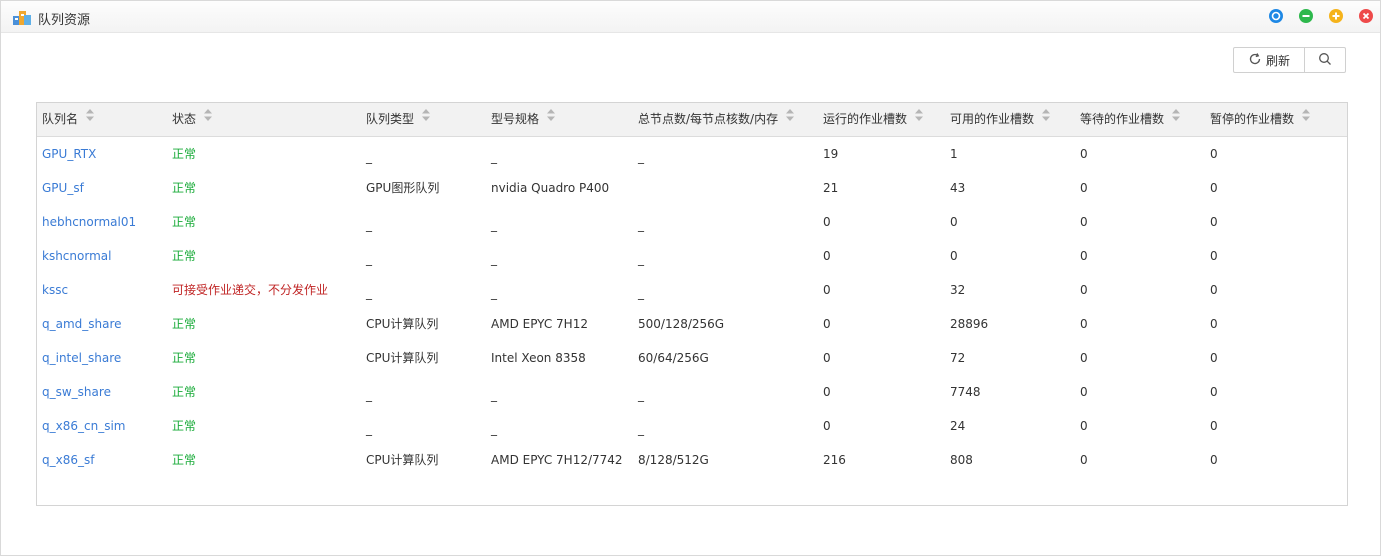 This screenshot has width=1381, height=556. Describe the element at coordinates (403, 188) in the screenshot. I see `type-cell: GPU图形队列` at that location.